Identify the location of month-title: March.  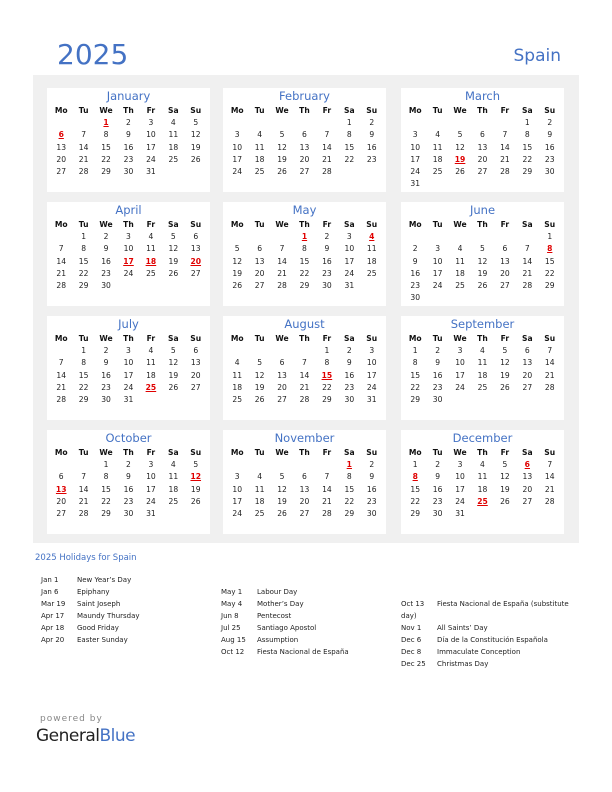
(482, 96).